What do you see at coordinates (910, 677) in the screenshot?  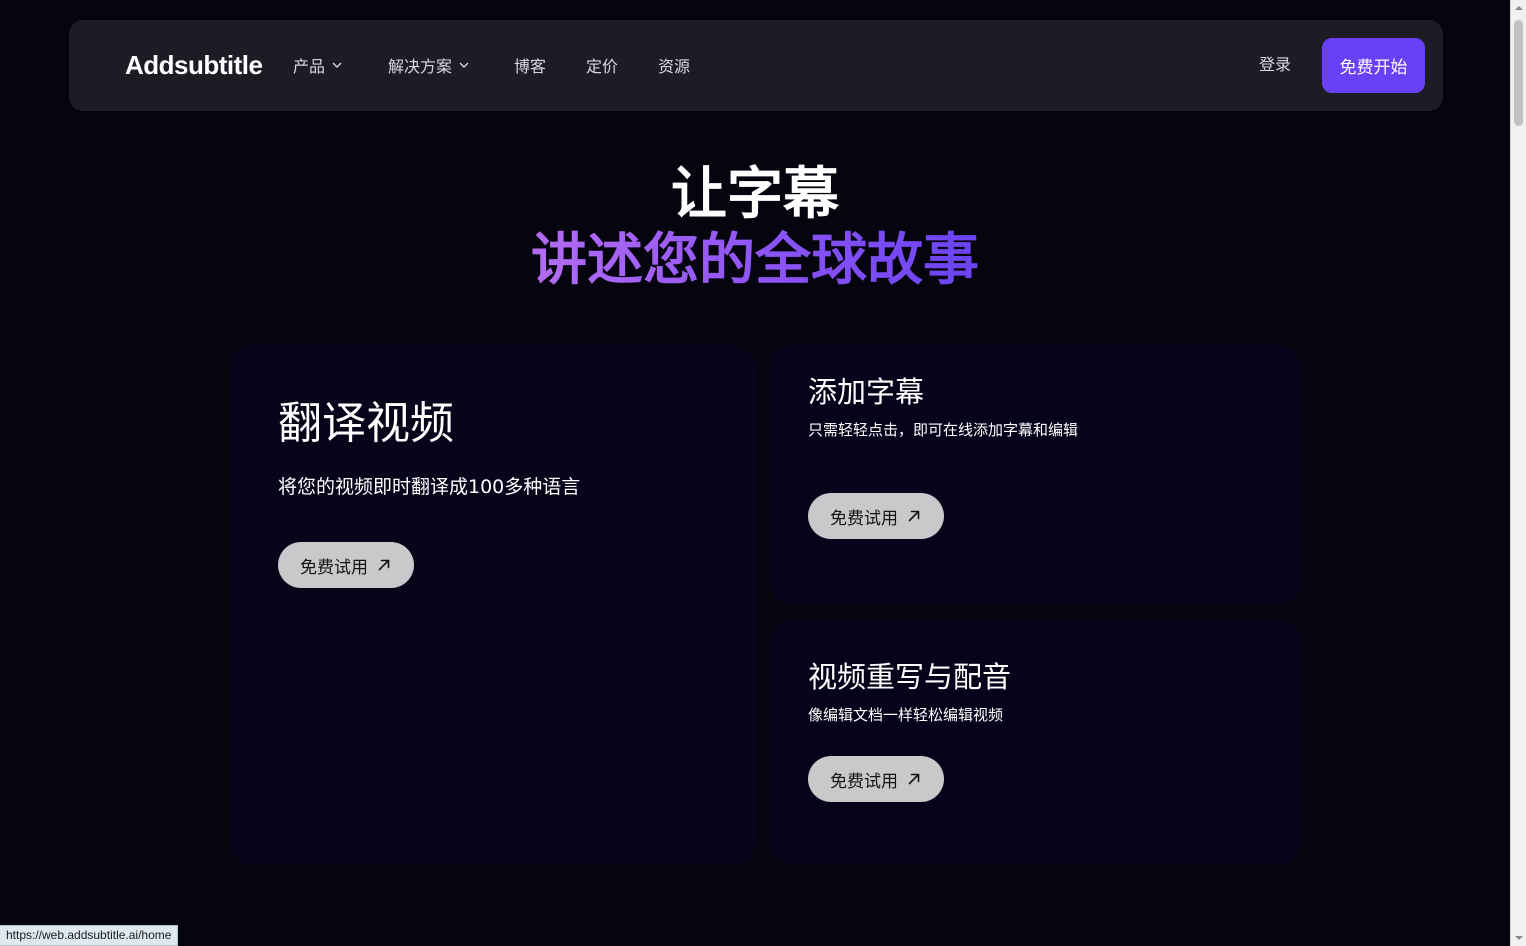 I see `rewrite-title: 视频重写与配音` at bounding box center [910, 677].